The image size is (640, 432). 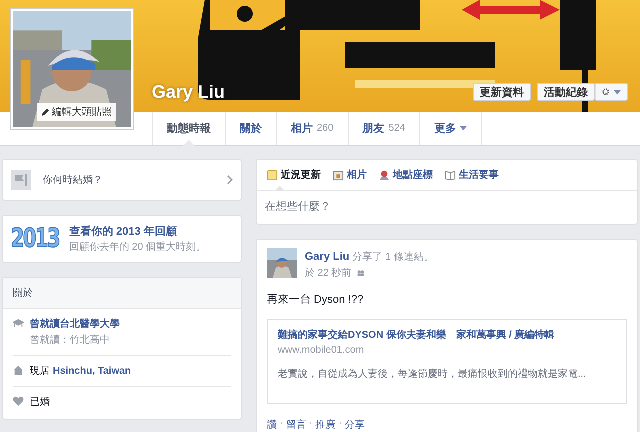 What do you see at coordinates (393, 257) in the screenshot?
I see `post-action-text: 分享了 1 條連結。` at bounding box center [393, 257].